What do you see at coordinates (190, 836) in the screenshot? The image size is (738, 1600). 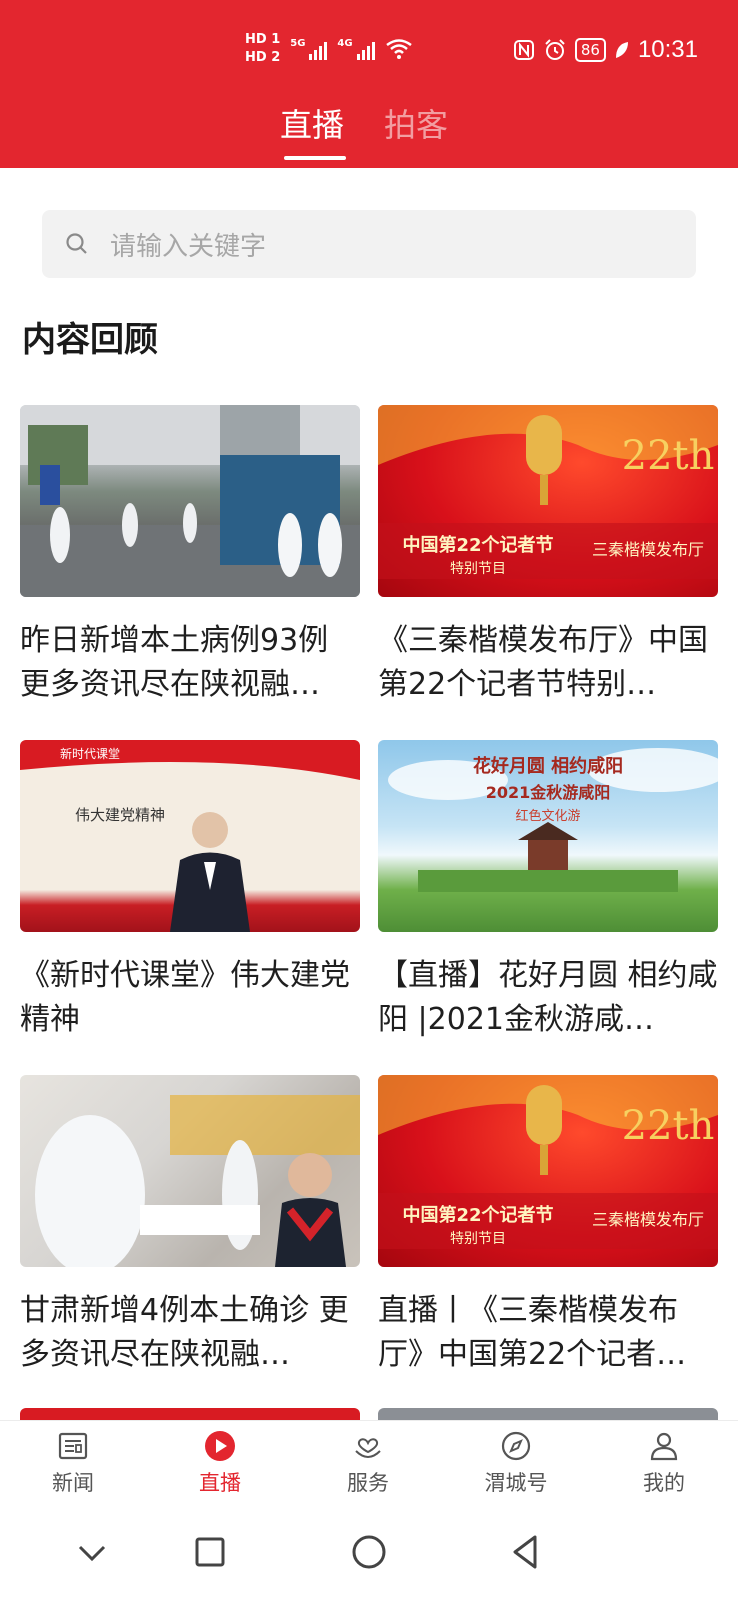 I see `thumbnail-new-era-classroom: 新时代课堂 伟大建党精神` at bounding box center [190, 836].